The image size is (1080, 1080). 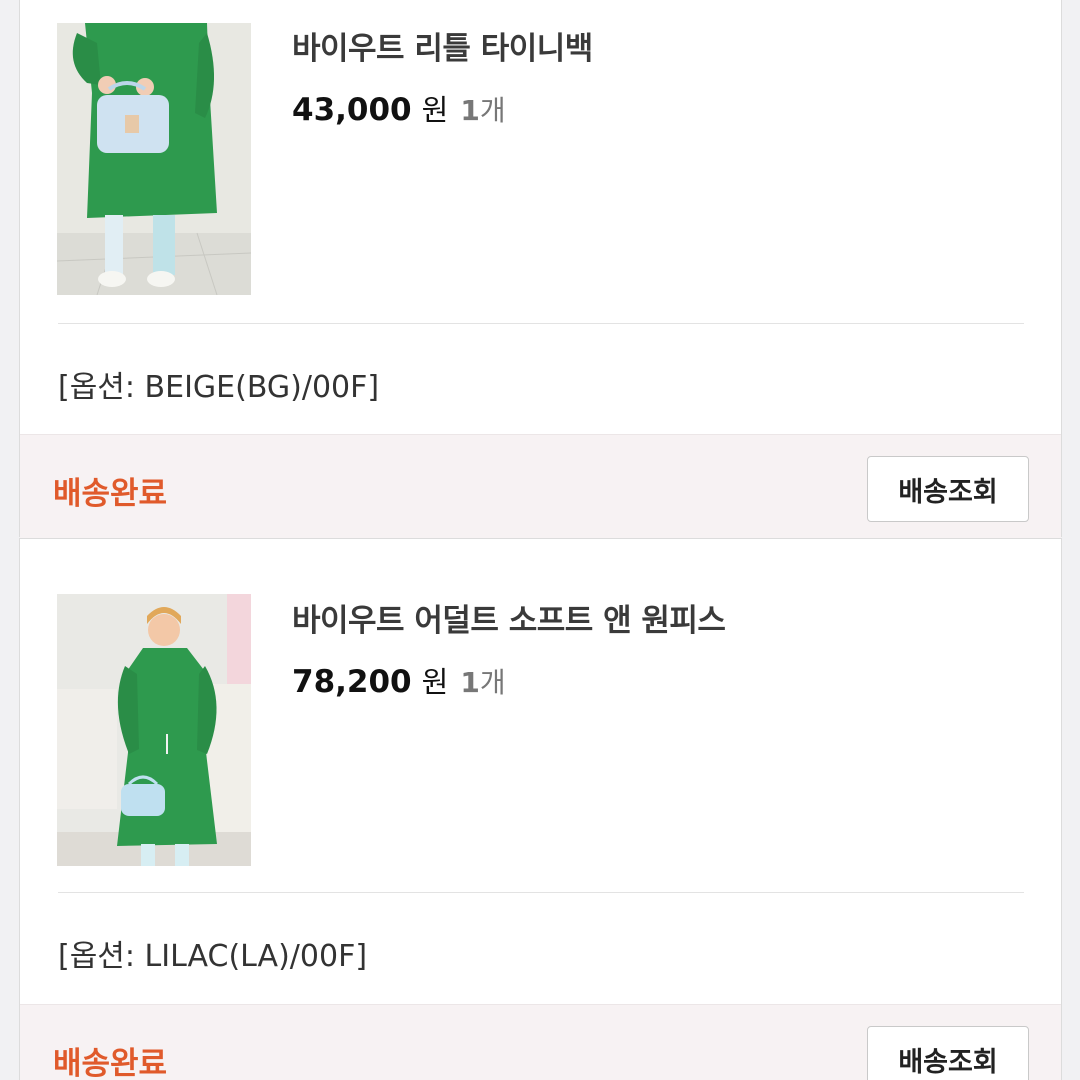 I want to click on price-row: 78,200 원 1개, so click(x=399, y=680).